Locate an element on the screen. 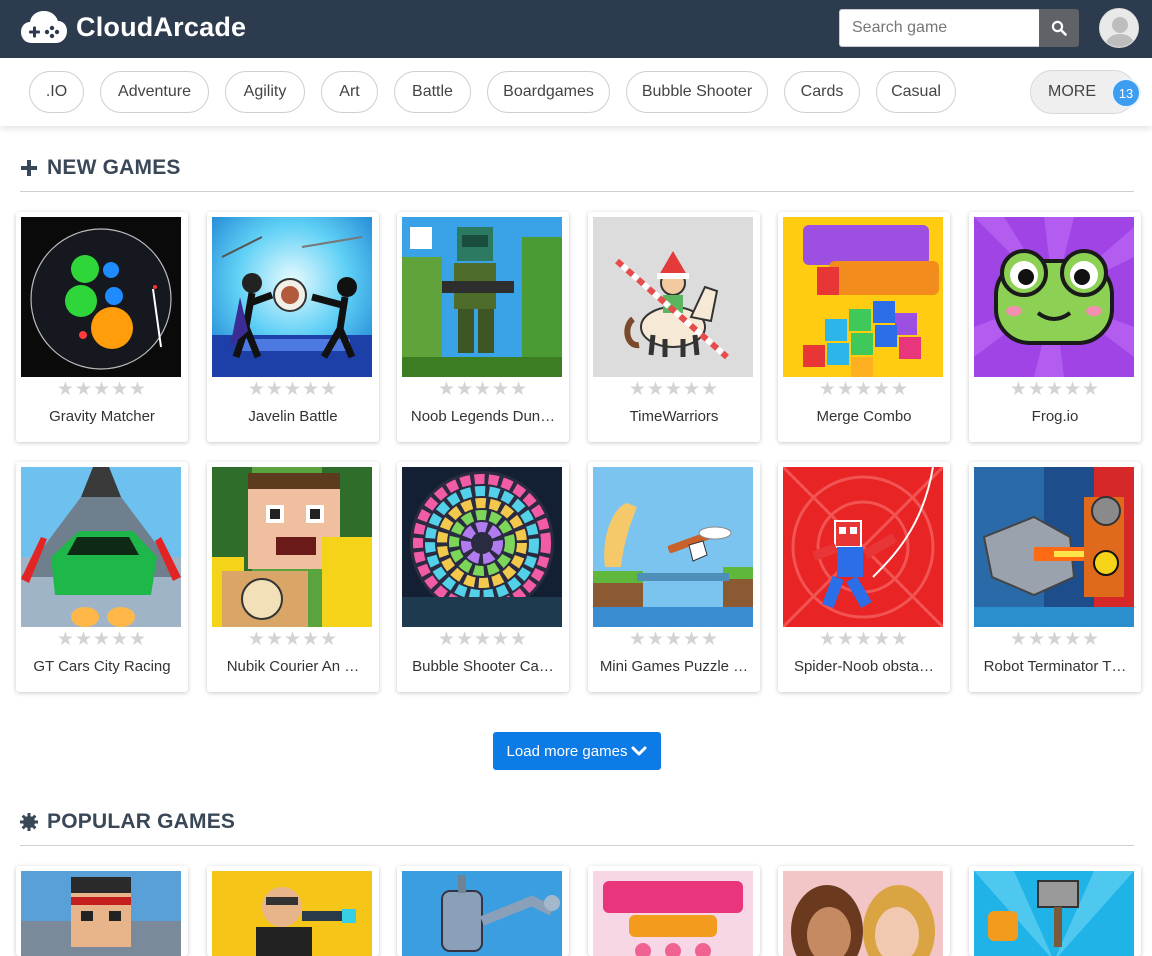  popular-games-title: POPULAR GAMES is located at coordinates (141, 821).